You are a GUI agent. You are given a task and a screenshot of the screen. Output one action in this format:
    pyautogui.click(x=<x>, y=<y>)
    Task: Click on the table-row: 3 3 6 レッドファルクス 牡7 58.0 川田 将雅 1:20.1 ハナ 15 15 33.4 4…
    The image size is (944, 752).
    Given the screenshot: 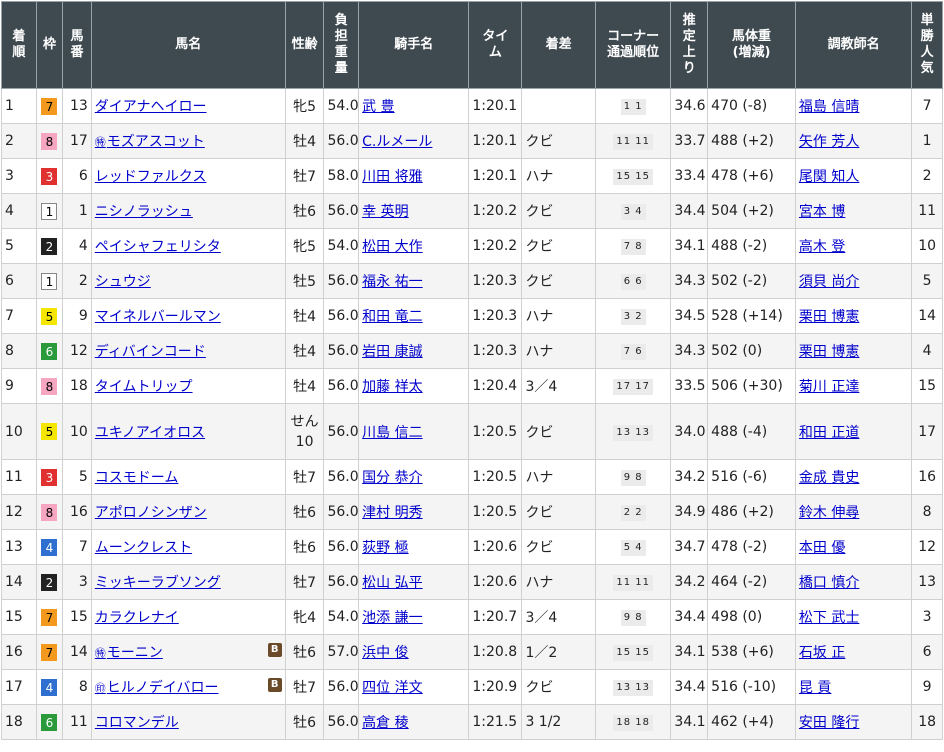 What is the action you would take?
    pyautogui.click(x=472, y=176)
    